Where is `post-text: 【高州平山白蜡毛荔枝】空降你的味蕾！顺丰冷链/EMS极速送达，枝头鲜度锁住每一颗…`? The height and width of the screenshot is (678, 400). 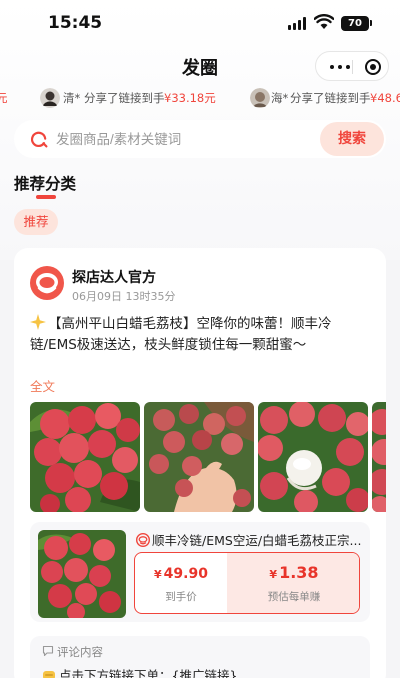
post-text: 【高州平山白蜡毛荔枝】空降你的味蕾！顺丰冷链/EMS极速送达，枝头鲜度锁住每一颗… is located at coordinates (200, 335).